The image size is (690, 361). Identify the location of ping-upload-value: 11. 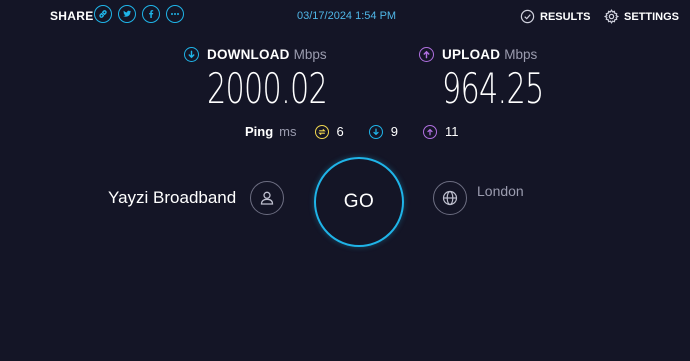
(451, 131).